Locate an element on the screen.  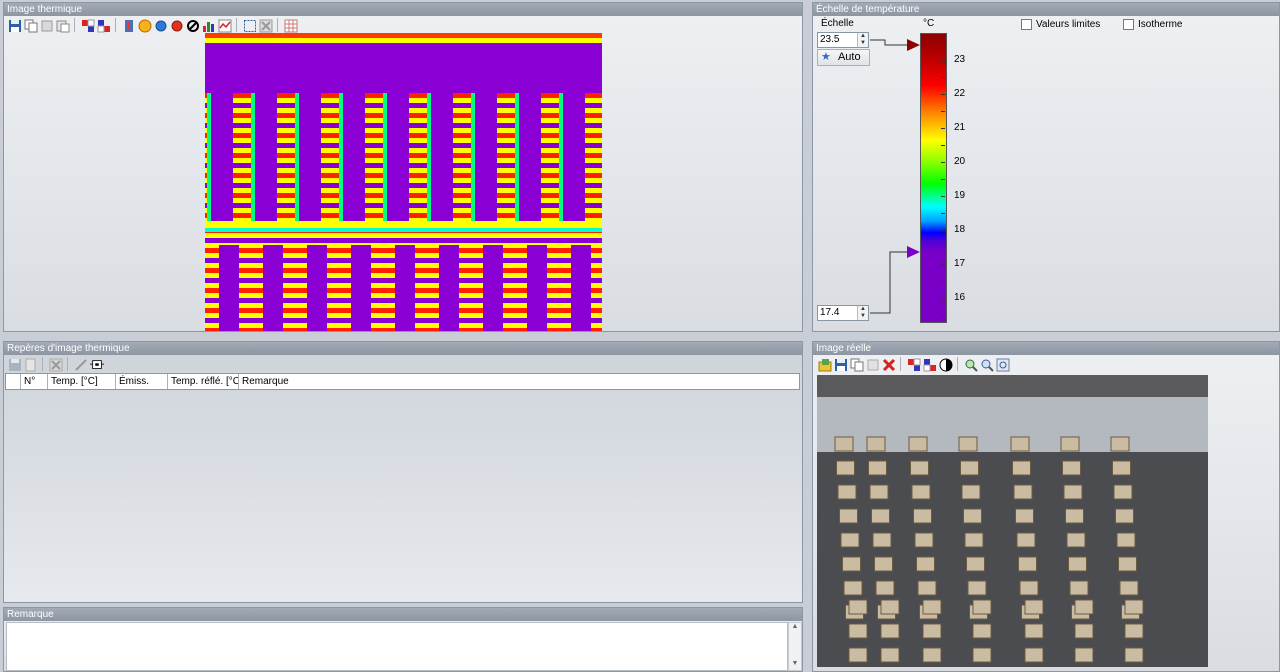
profile-icon is located at coordinates (224, 25).